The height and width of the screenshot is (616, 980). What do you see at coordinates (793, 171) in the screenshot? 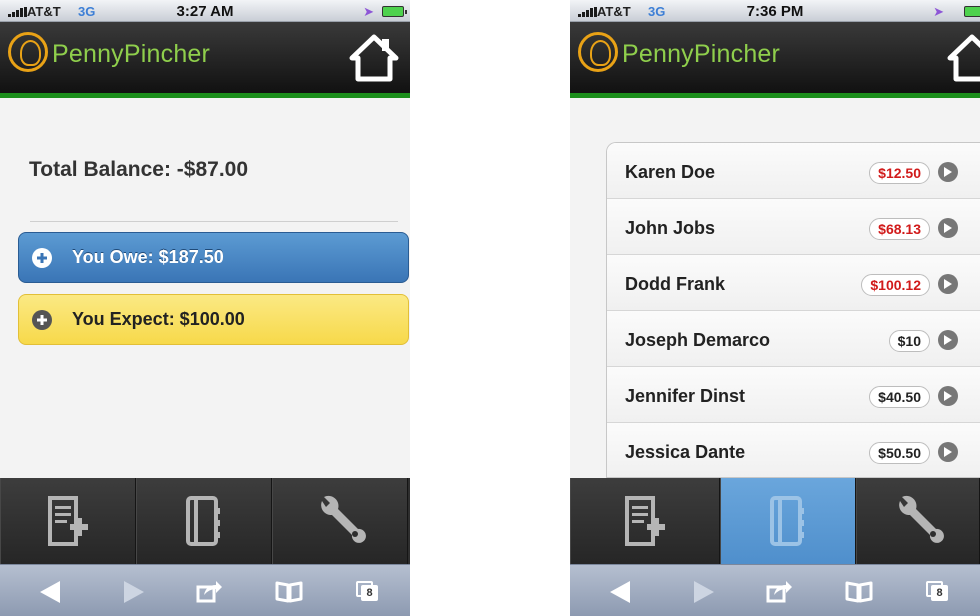
I see `list-item: Karen Doe $12.50` at bounding box center [793, 171].